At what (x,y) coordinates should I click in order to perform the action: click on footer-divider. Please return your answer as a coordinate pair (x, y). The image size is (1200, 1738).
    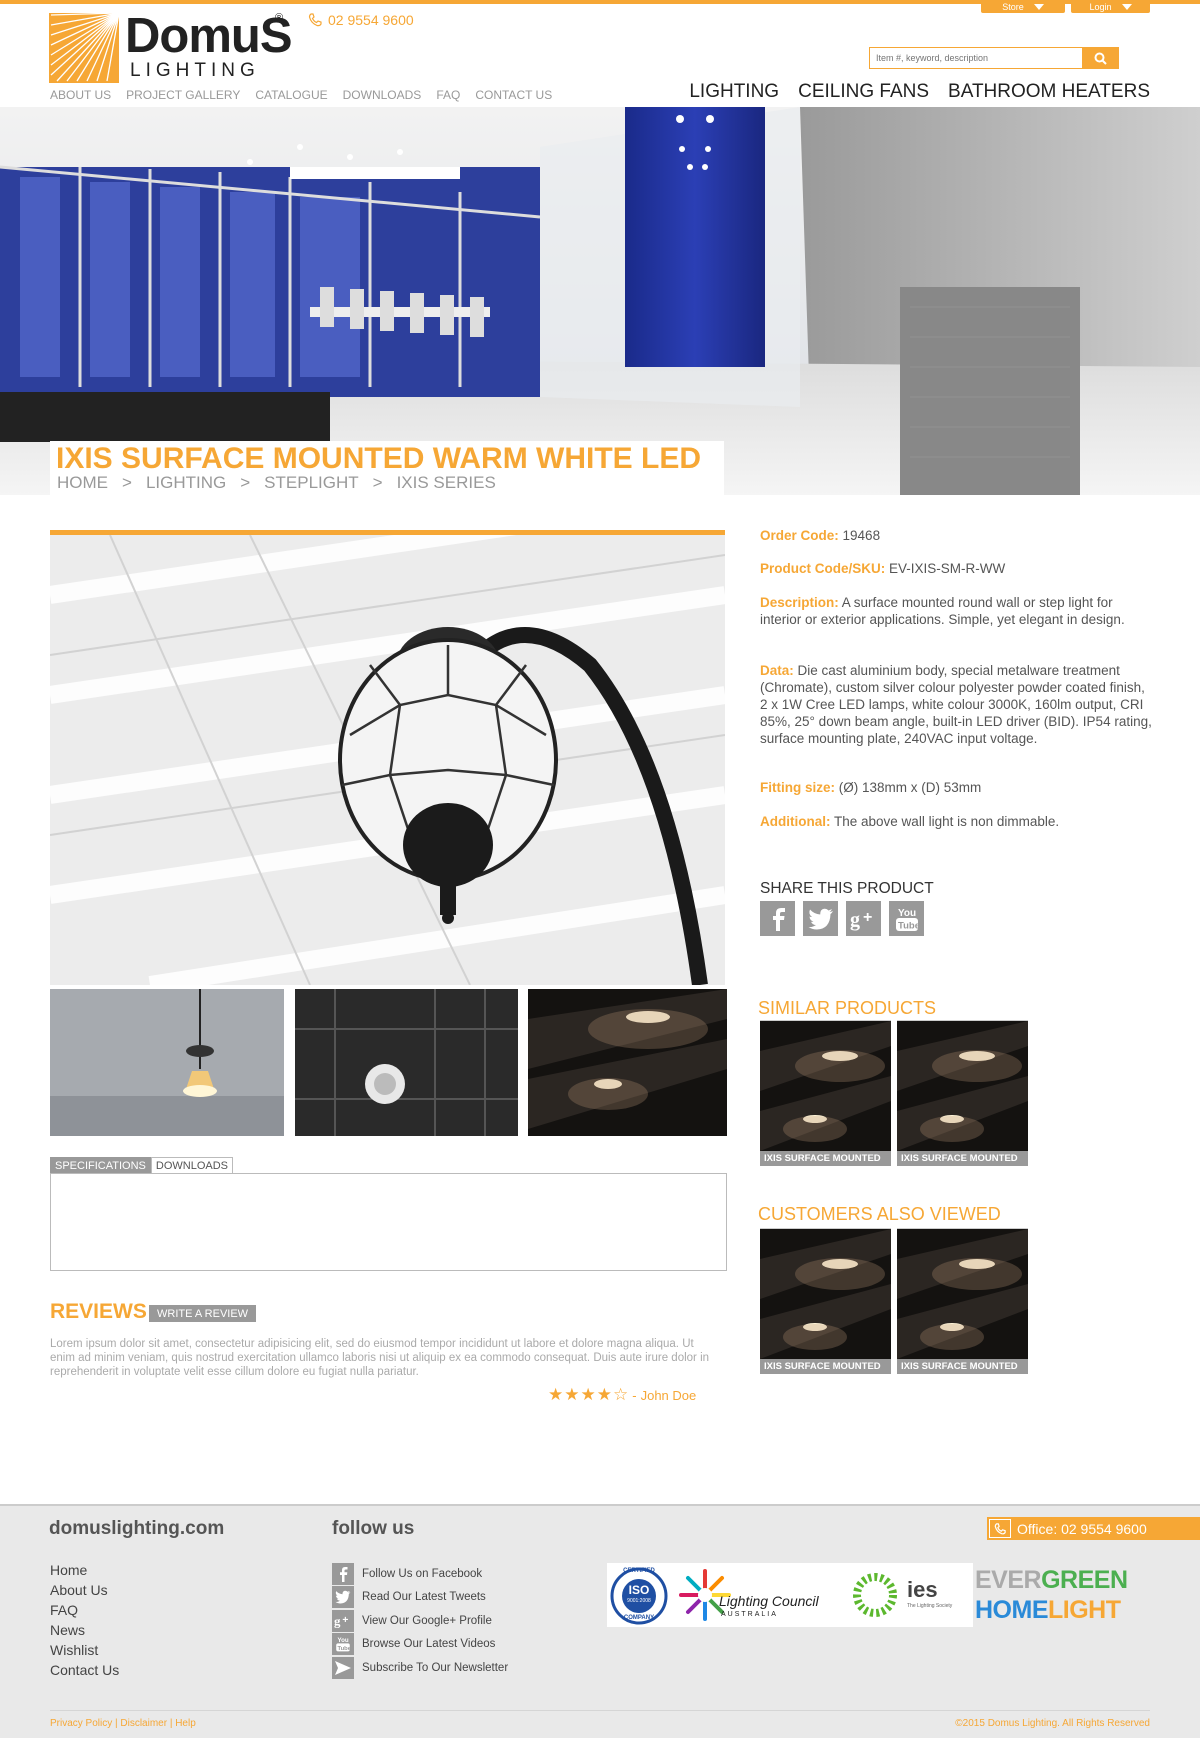
    Looking at the image, I should click on (600, 1710).